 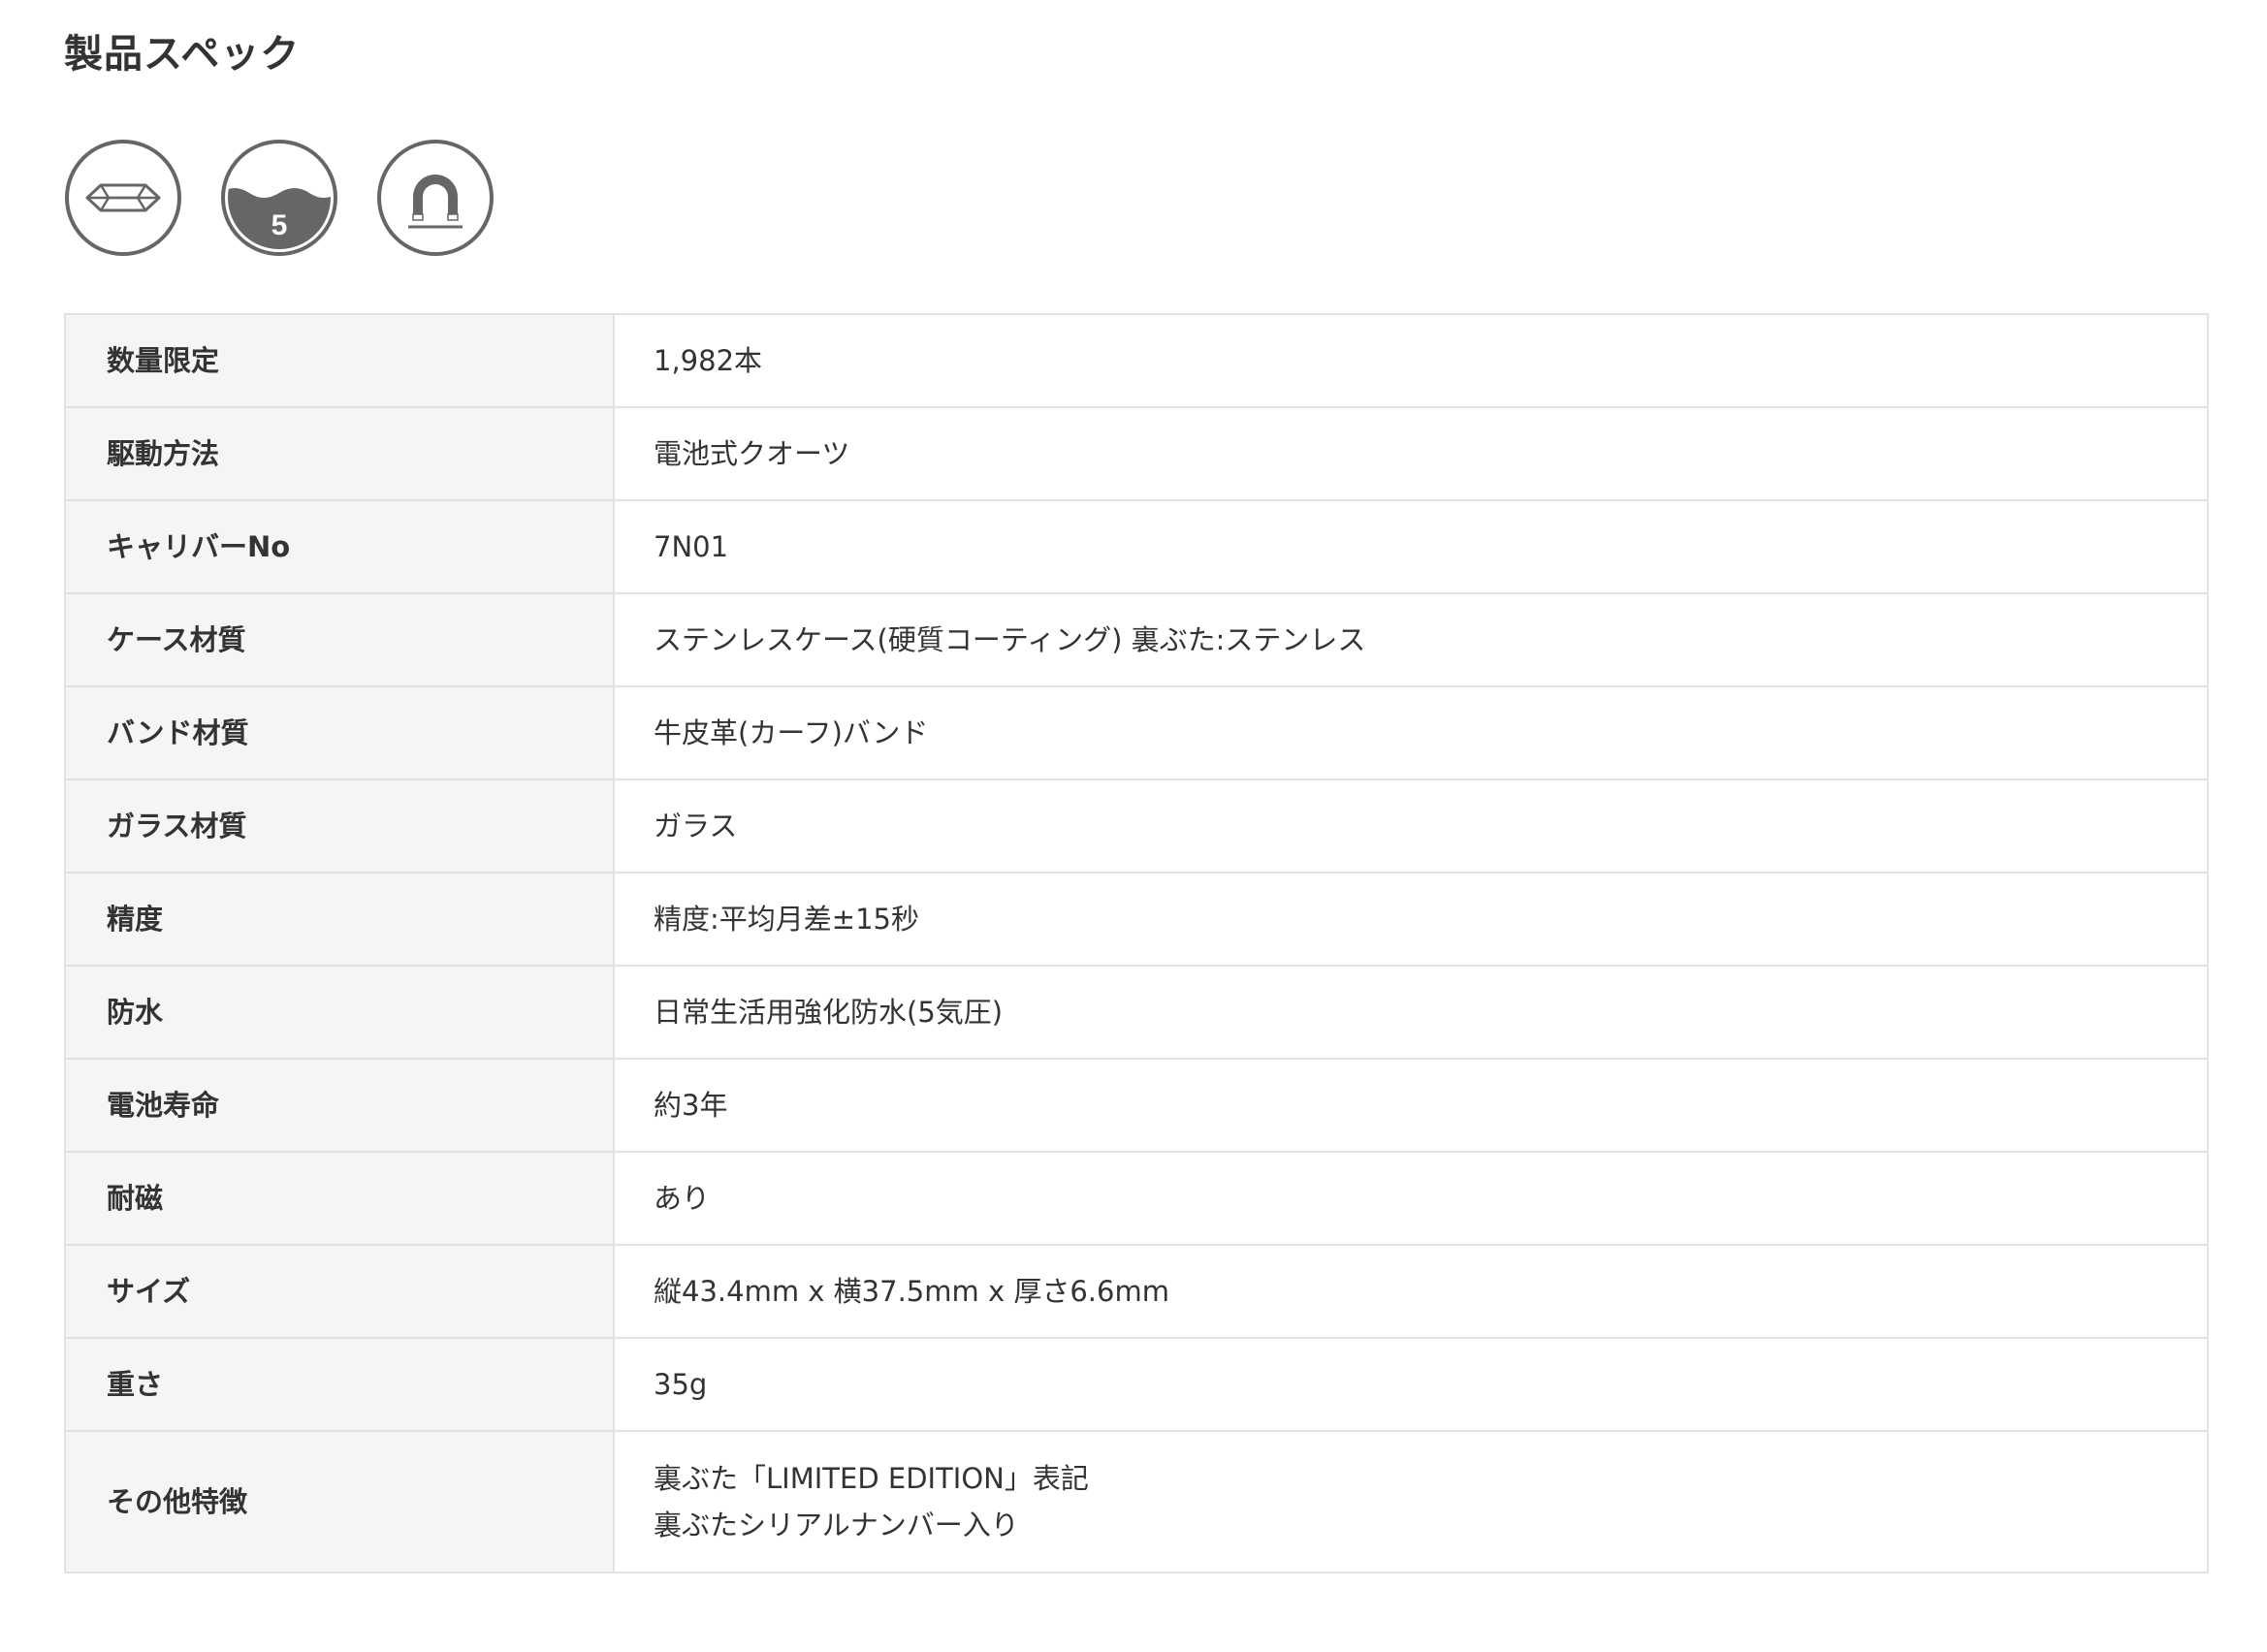 I want to click on water-resistant-5-bar-icon: 5, so click(x=279, y=198).